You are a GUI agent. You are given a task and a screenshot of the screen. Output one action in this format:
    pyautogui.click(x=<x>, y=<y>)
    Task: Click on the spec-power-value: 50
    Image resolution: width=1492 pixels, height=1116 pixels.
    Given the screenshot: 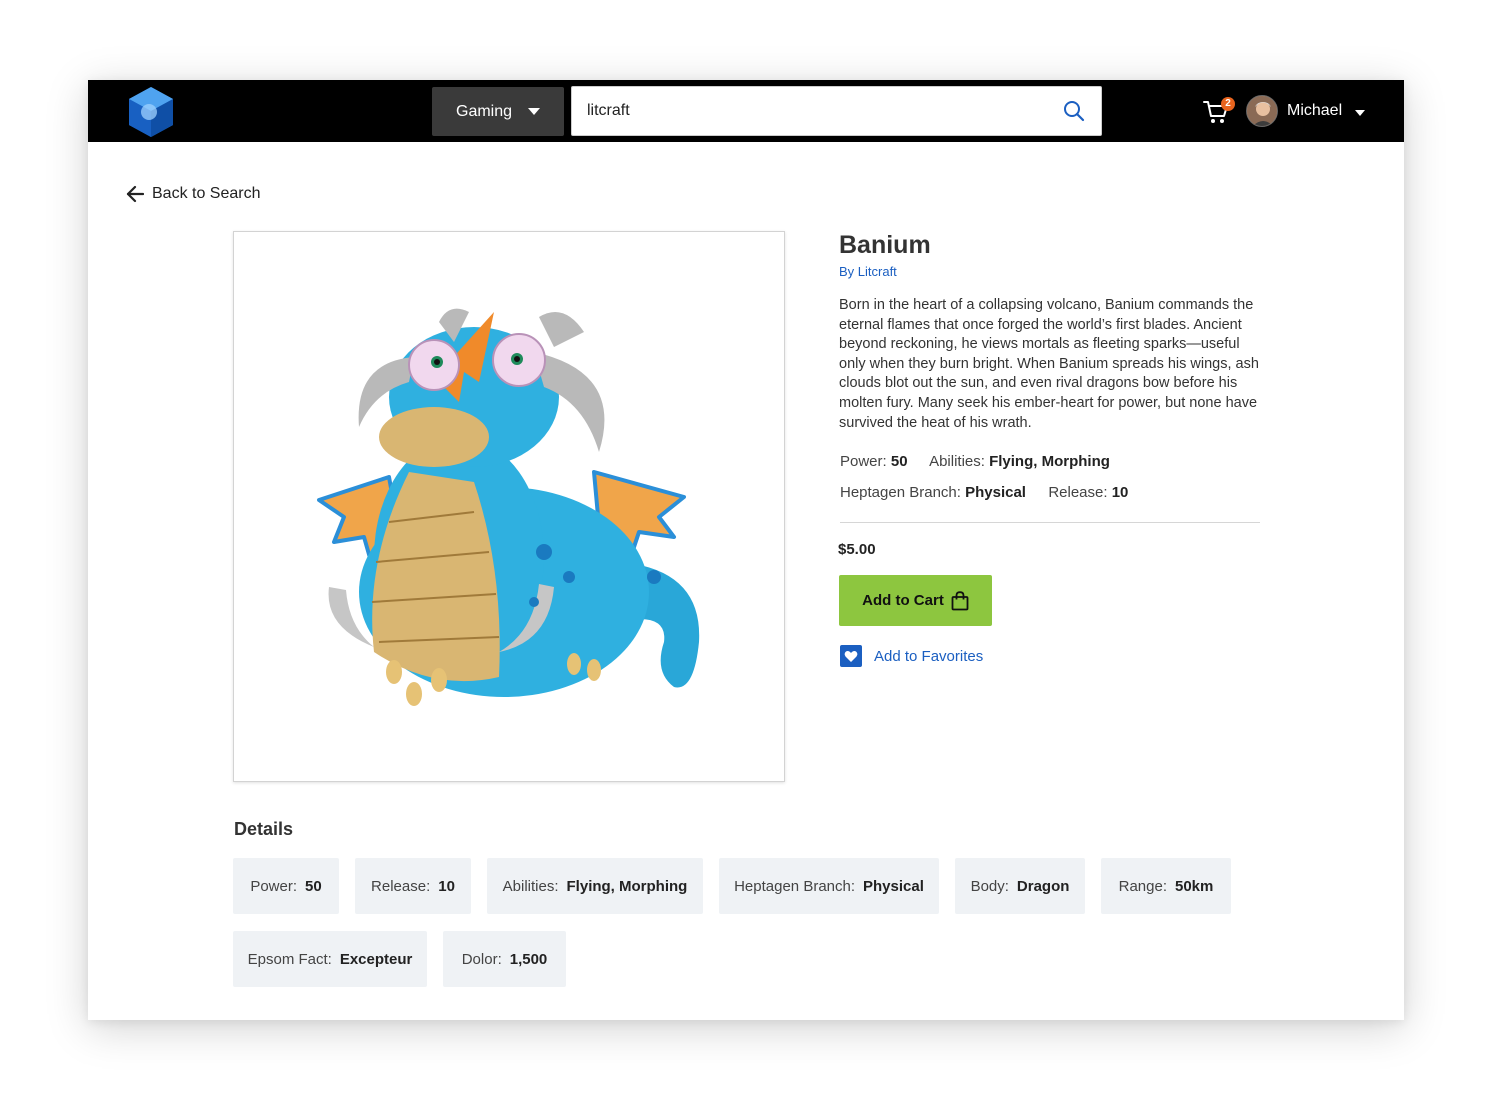 What is the action you would take?
    pyautogui.click(x=899, y=461)
    